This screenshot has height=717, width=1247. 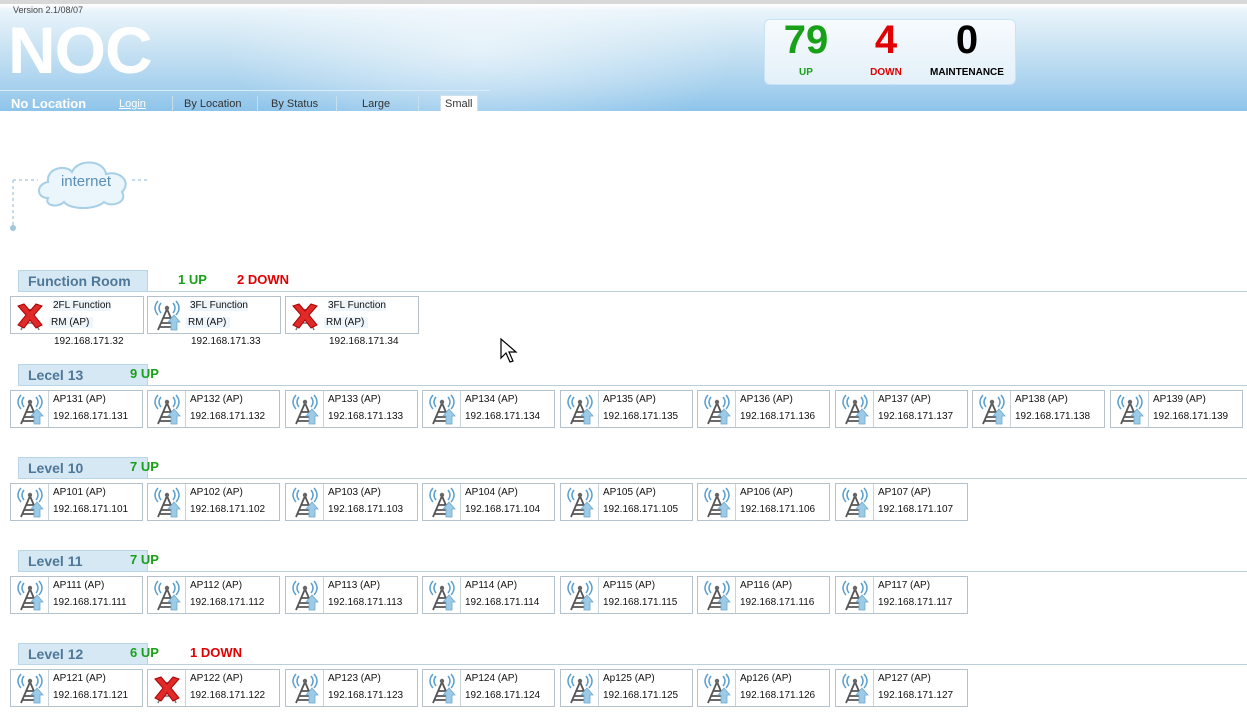 What do you see at coordinates (629, 585) in the screenshot?
I see `device-name: AP115 (AP)` at bounding box center [629, 585].